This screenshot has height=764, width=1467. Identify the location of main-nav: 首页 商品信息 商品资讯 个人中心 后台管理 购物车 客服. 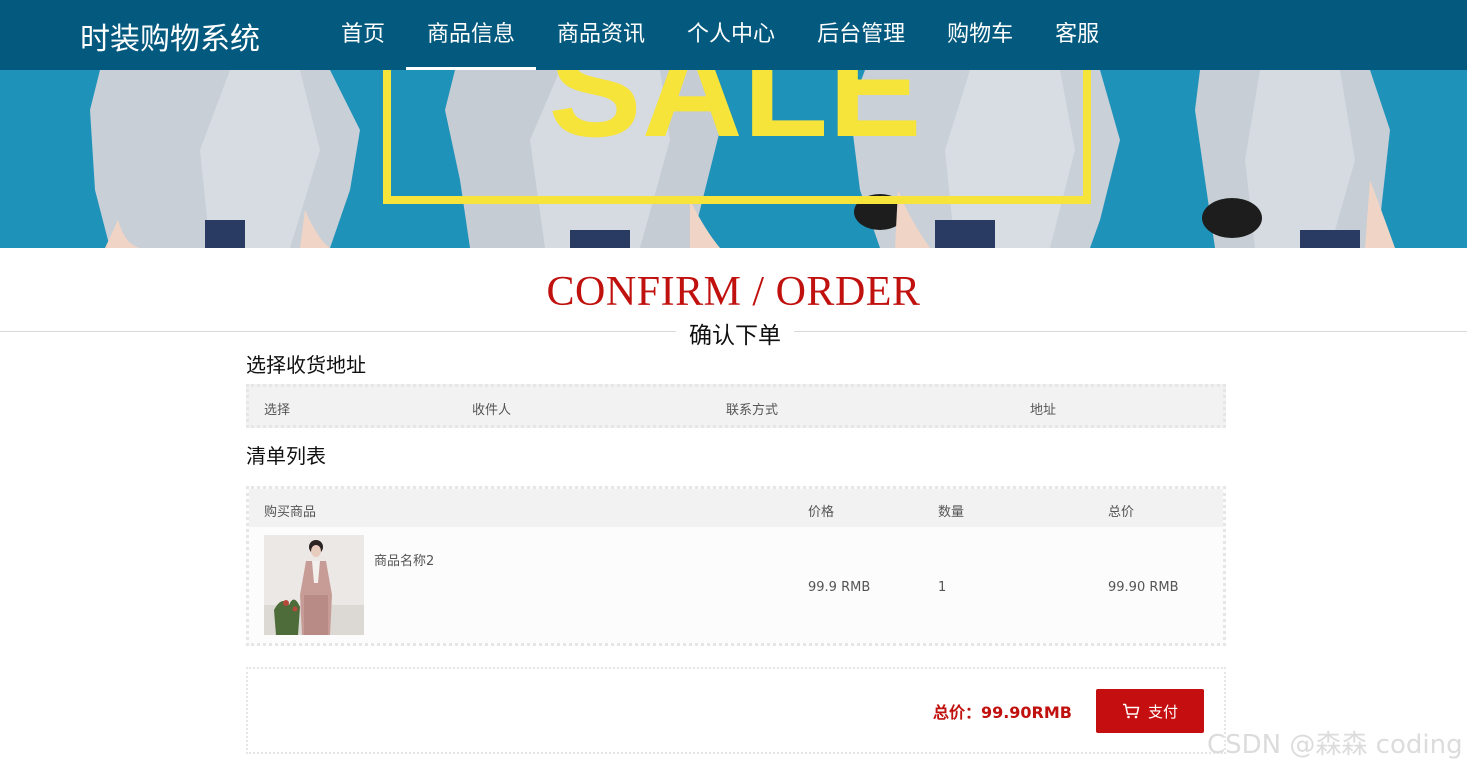
(720, 35).